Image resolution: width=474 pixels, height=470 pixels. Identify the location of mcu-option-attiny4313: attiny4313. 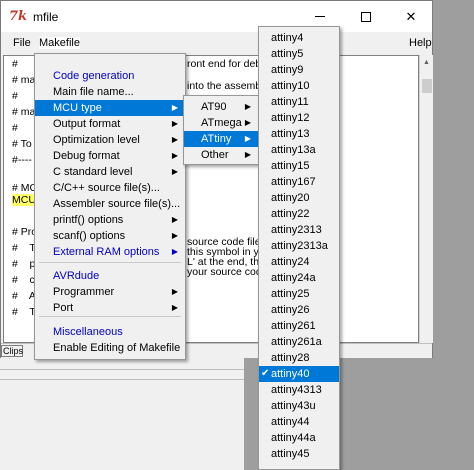
(299, 390).